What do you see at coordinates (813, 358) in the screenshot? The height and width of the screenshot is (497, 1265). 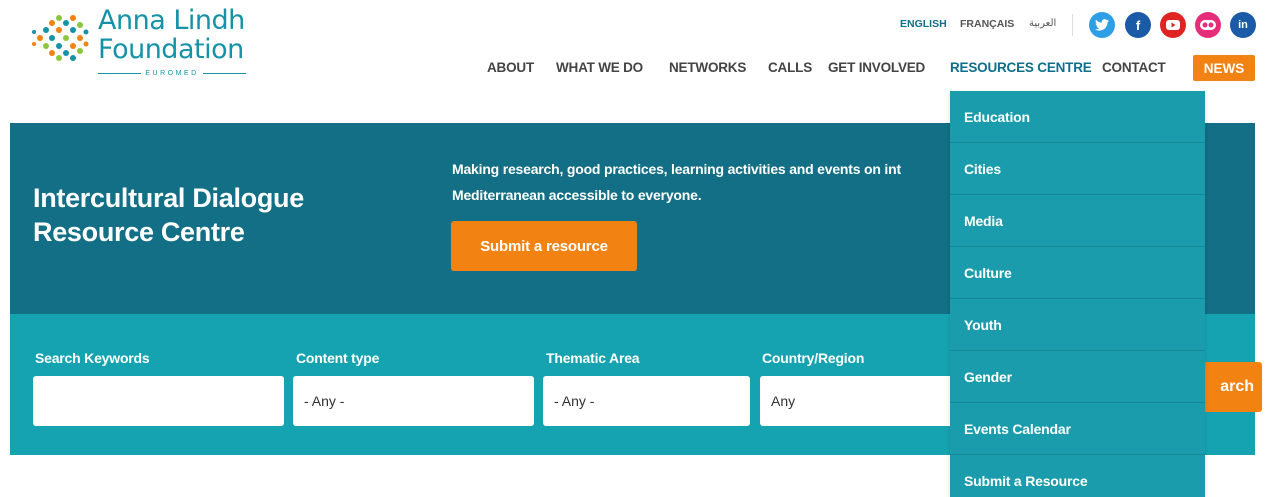 I see `country-region-label: Country/Region` at bounding box center [813, 358].